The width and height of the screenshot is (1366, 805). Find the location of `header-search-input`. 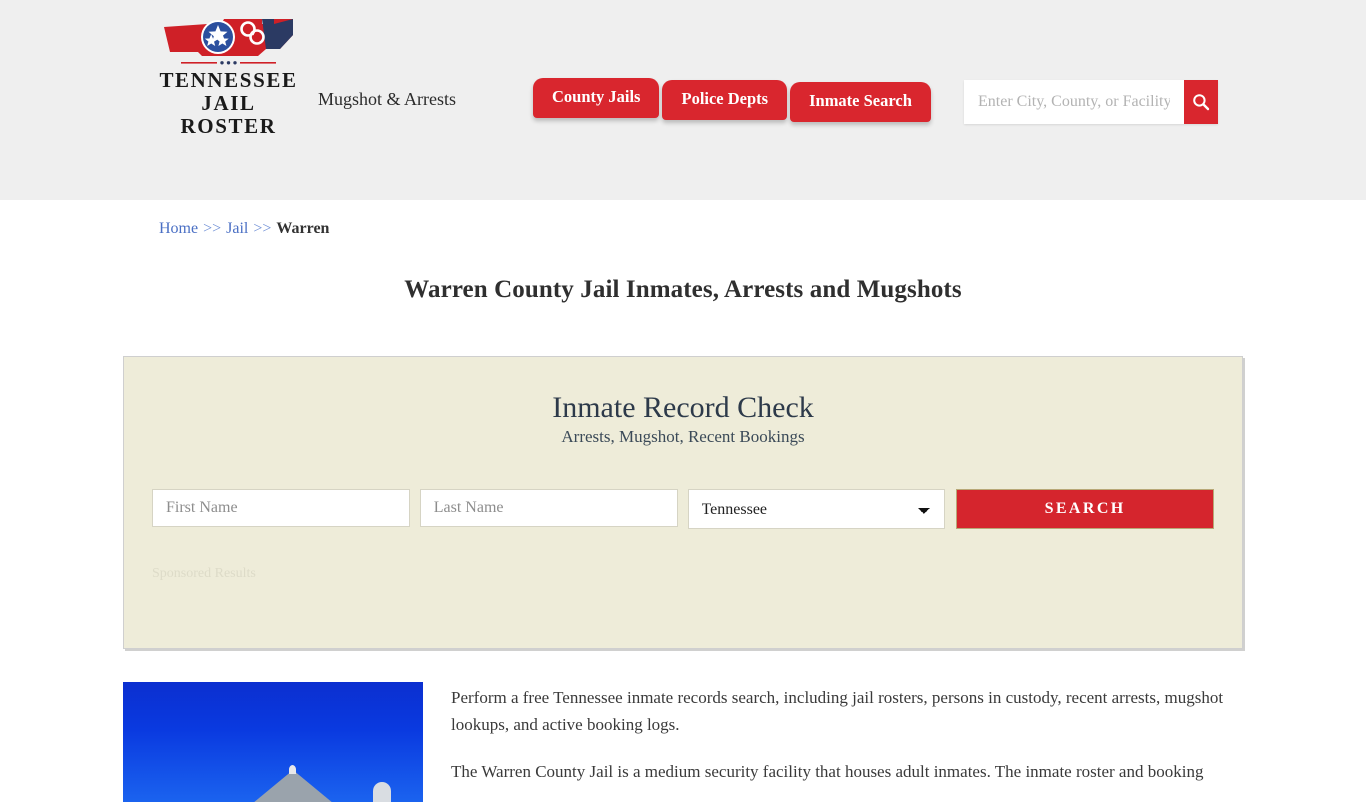

header-search-input is located at coordinates (1074, 102).